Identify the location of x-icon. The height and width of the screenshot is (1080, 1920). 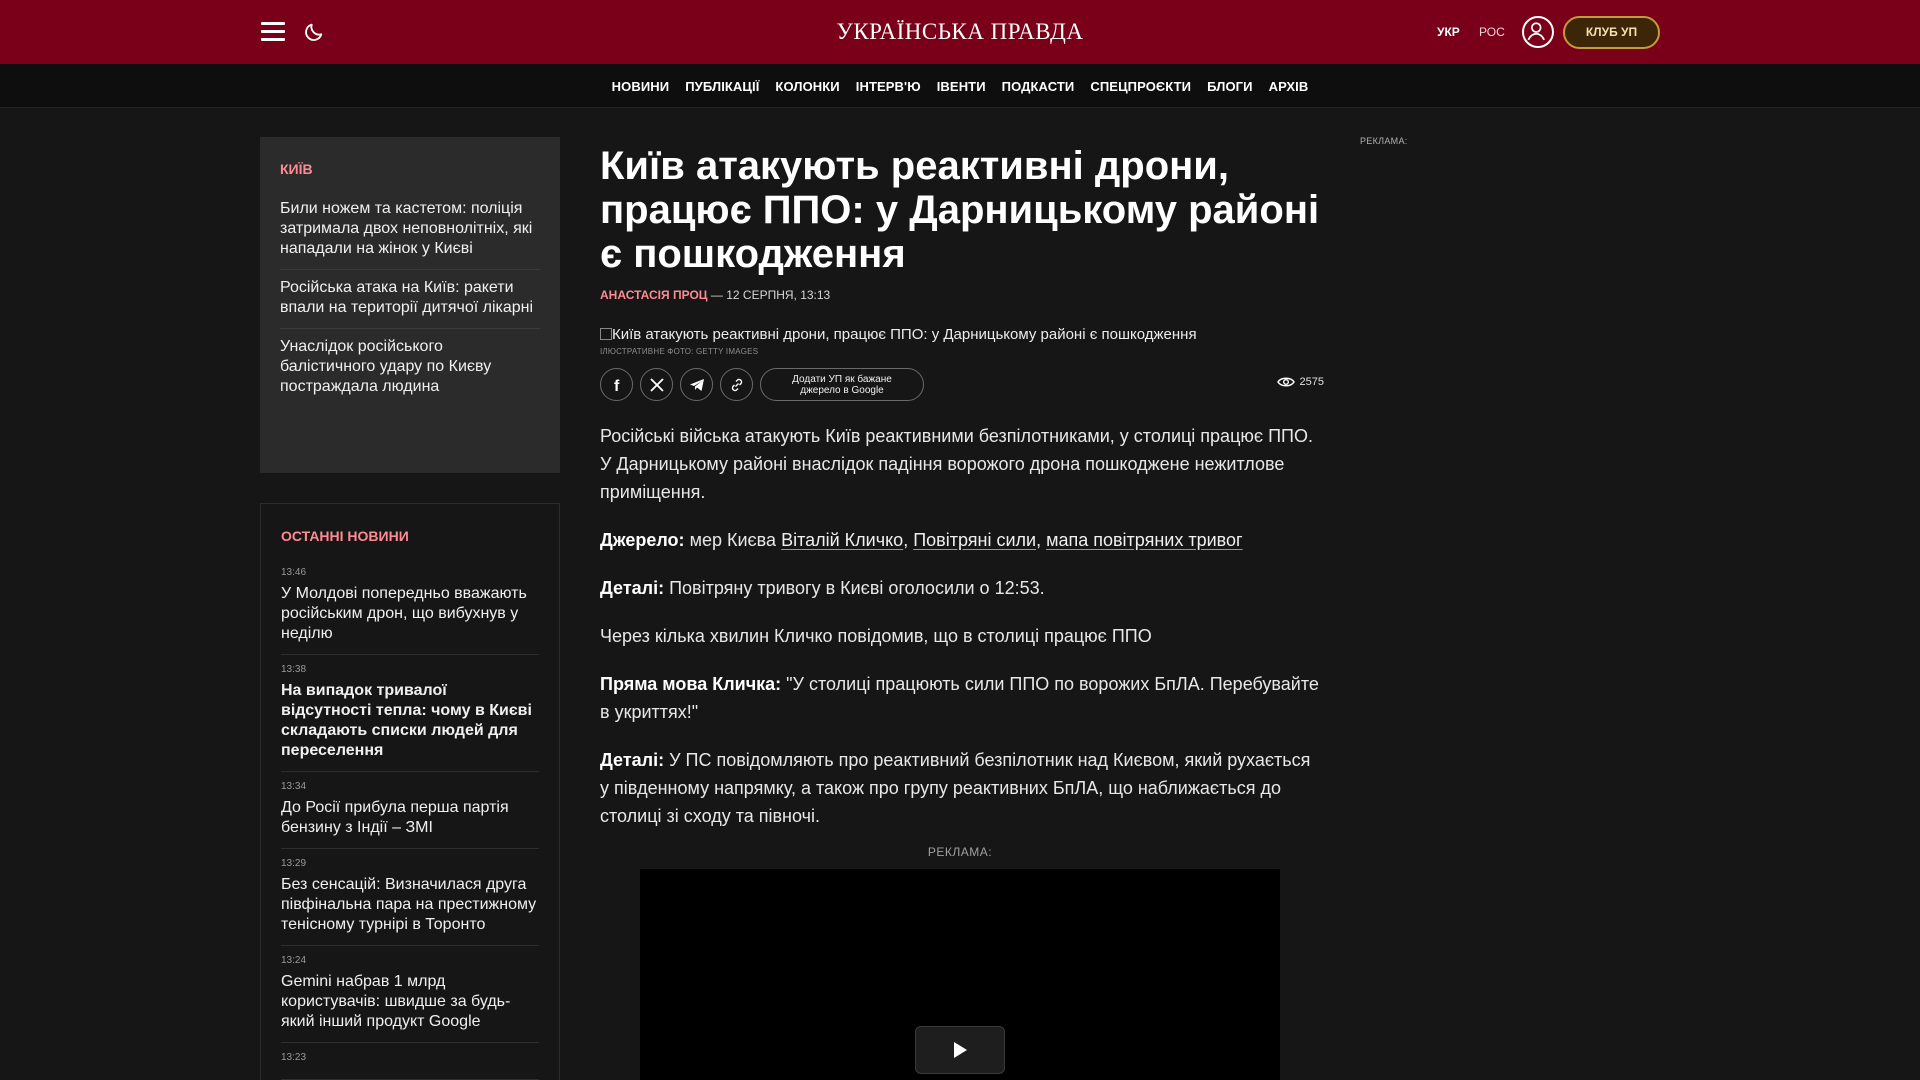
(656, 384).